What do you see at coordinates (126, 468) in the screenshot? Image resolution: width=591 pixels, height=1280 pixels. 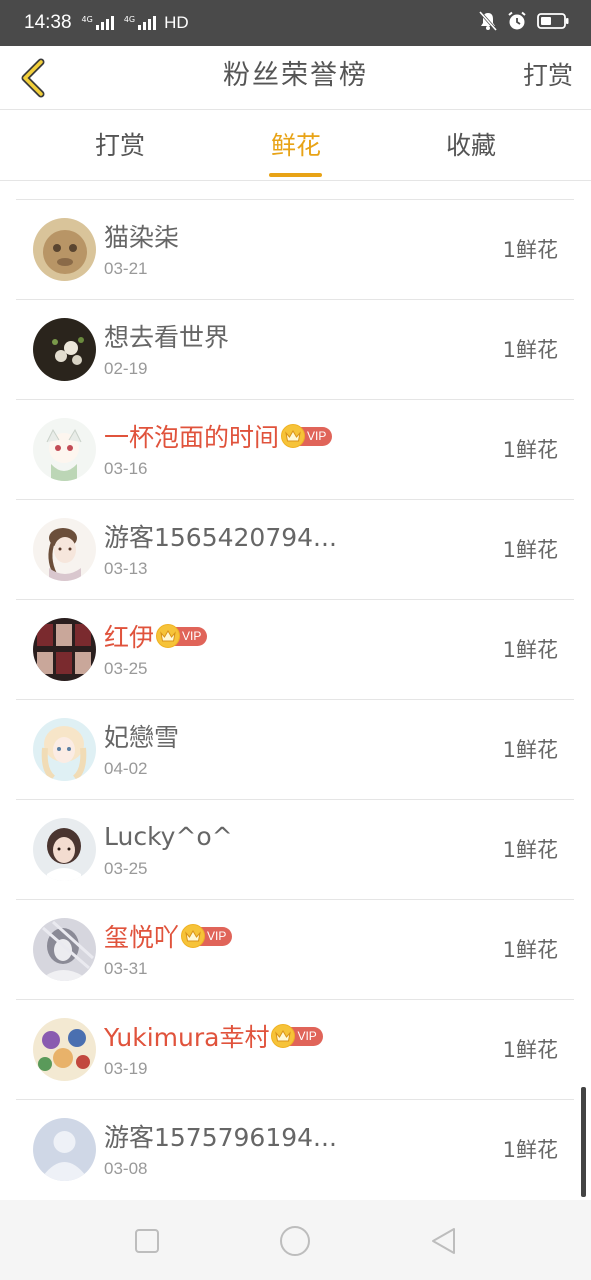 I see `gift-date: 03-16` at bounding box center [126, 468].